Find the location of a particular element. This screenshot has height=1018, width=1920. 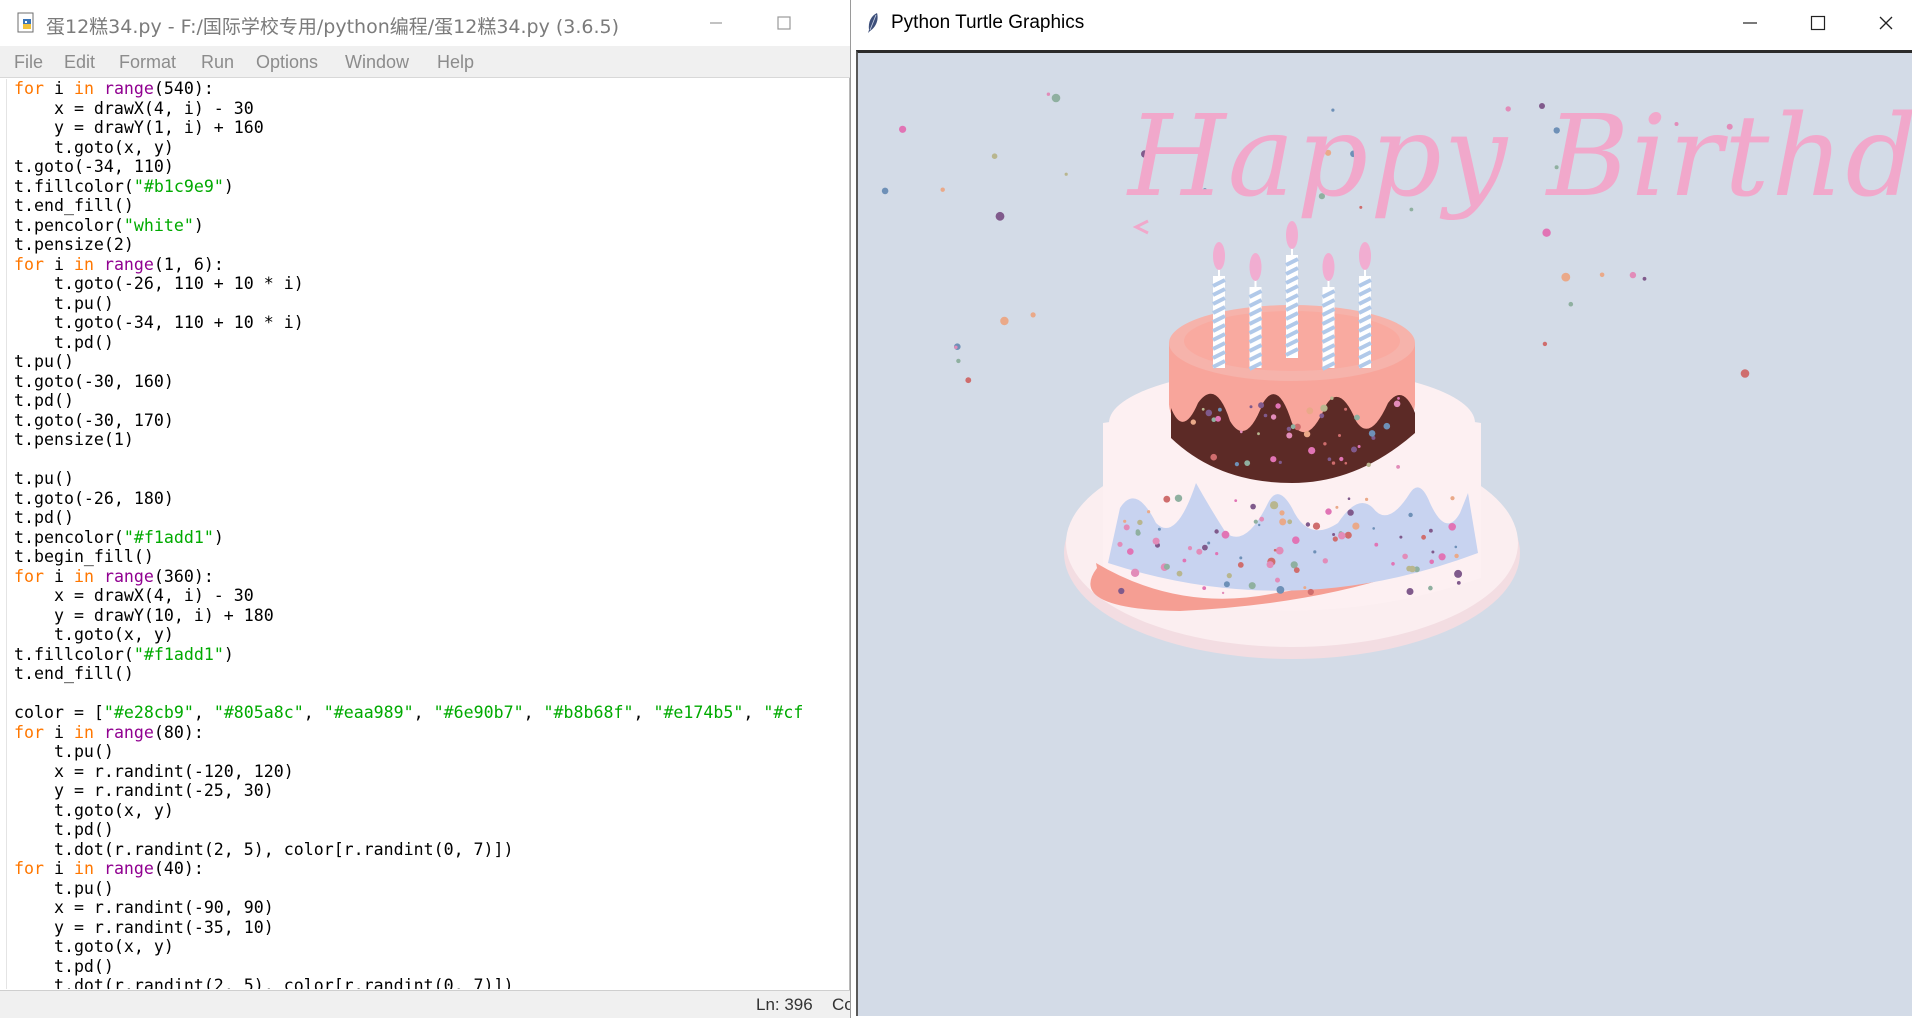

turtle-maximize-button is located at coordinates (1818, 23).